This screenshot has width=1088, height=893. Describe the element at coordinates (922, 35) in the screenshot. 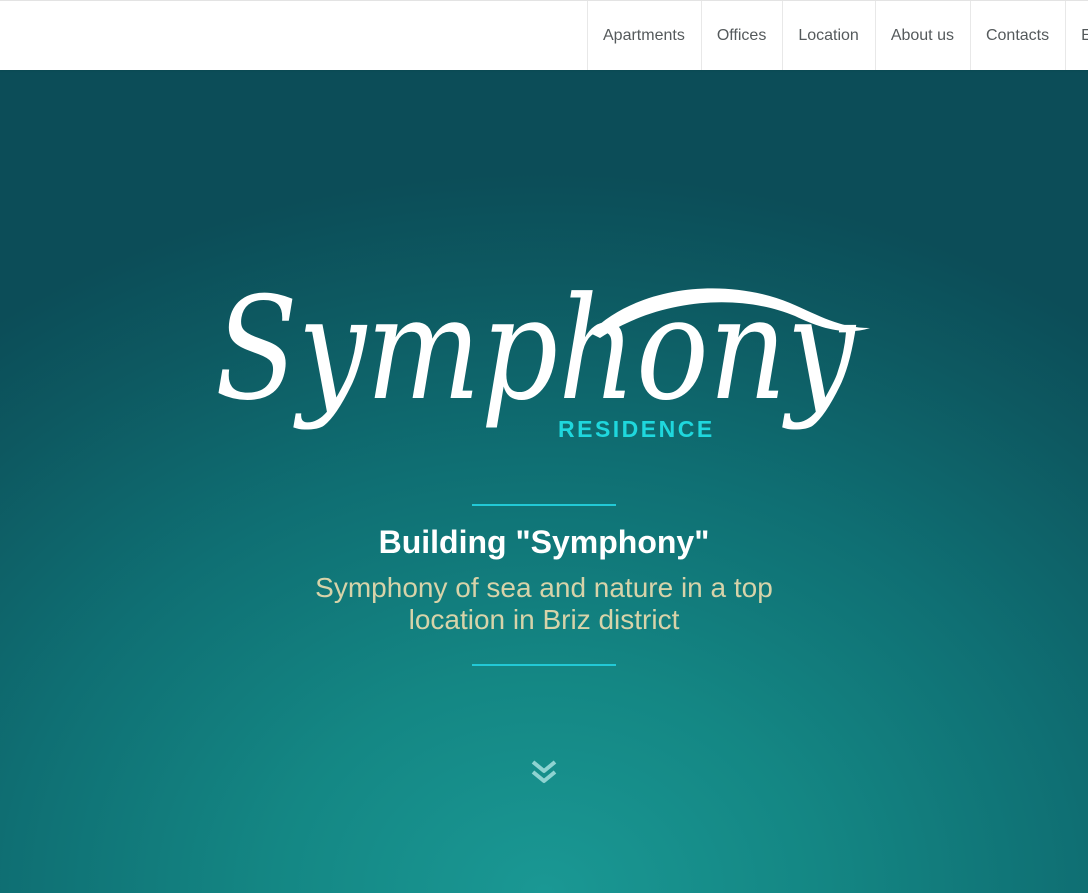

I see `nav-item-about-us: About us` at that location.